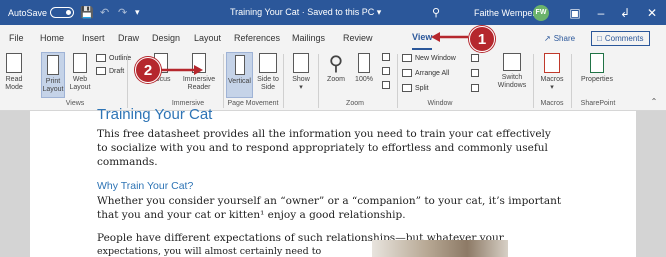 The width and height of the screenshot is (666, 257). What do you see at coordinates (148, 70) in the screenshot?
I see `callout-2: 2` at bounding box center [148, 70].